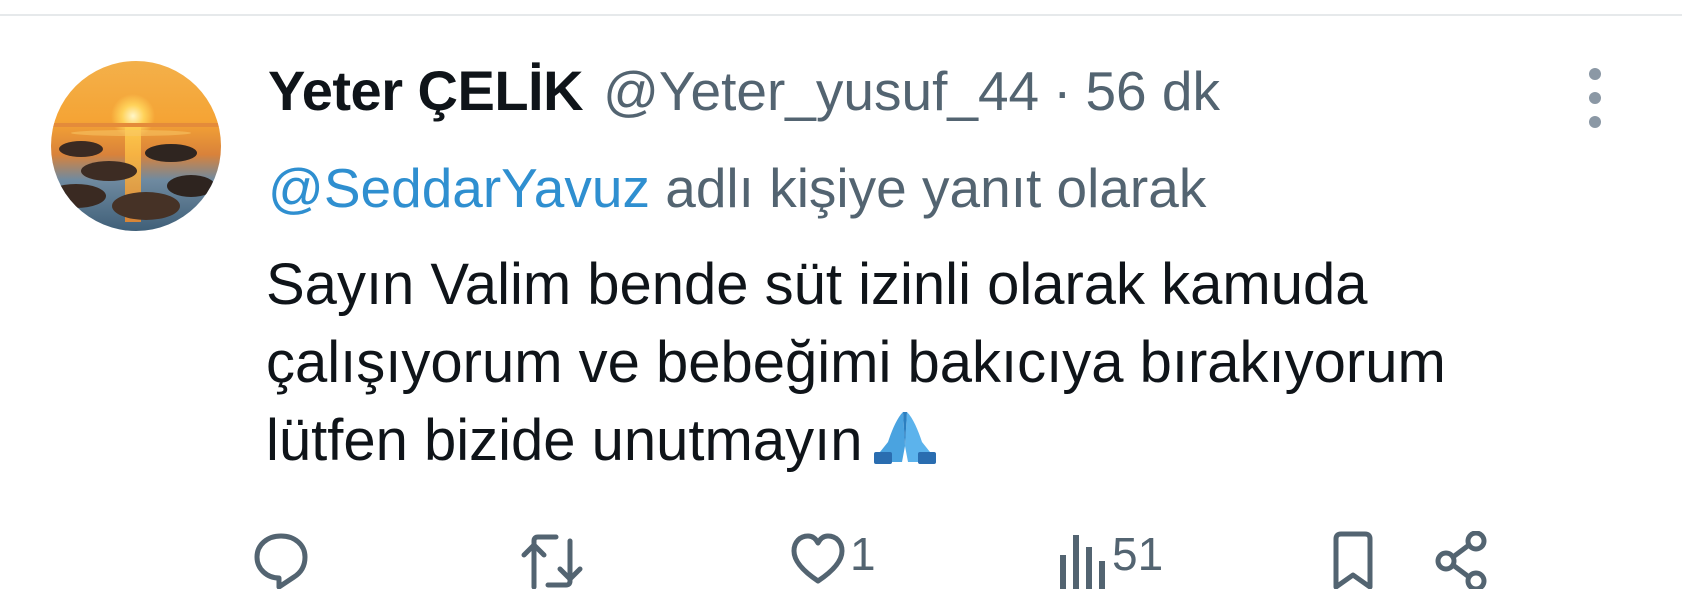  I want to click on reply-icon, so click(281, 561).